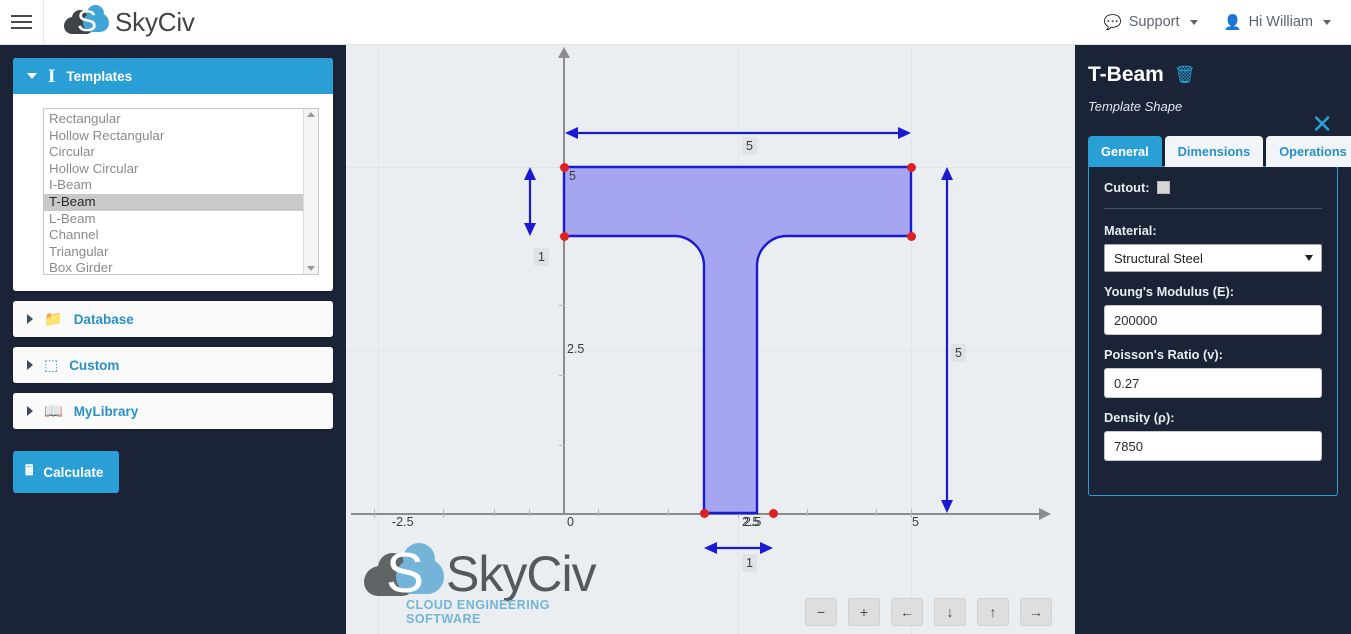 Image resolution: width=1351 pixels, height=634 pixels. Describe the element at coordinates (1158, 258) in the screenshot. I see `material-value: Structural Steel` at that location.